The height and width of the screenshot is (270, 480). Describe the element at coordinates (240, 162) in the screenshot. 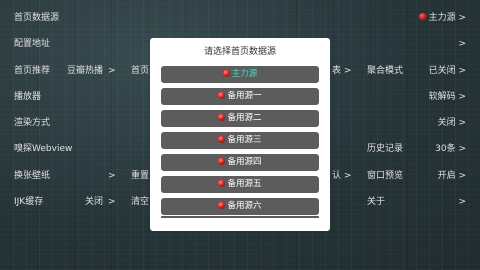

I see `option-backup-source-4: 备用源四` at that location.